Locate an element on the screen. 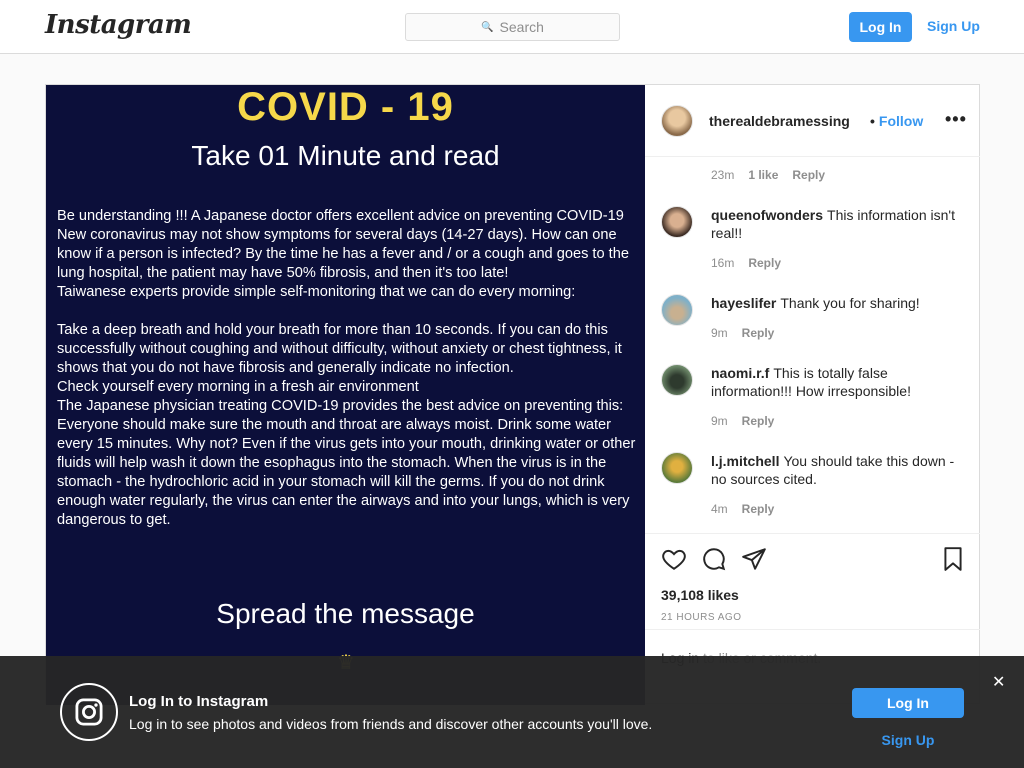  share-icon is located at coordinates (754, 559).